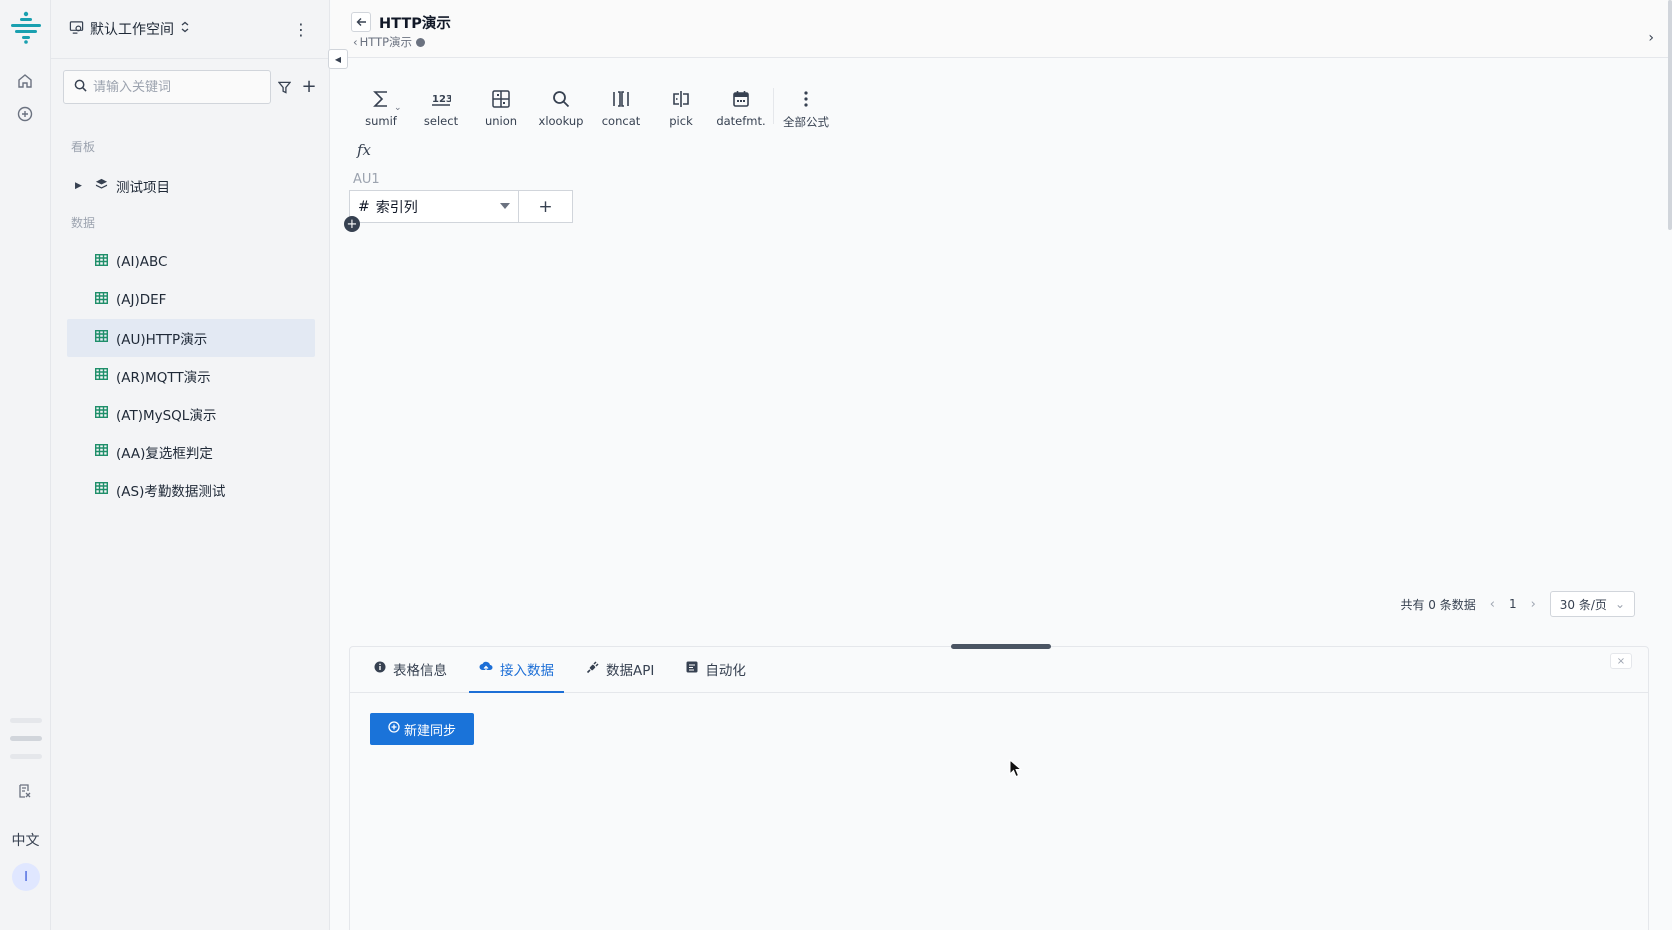  Describe the element at coordinates (561, 108) in the screenshot. I see `tool-xlookup: xlookup` at that location.